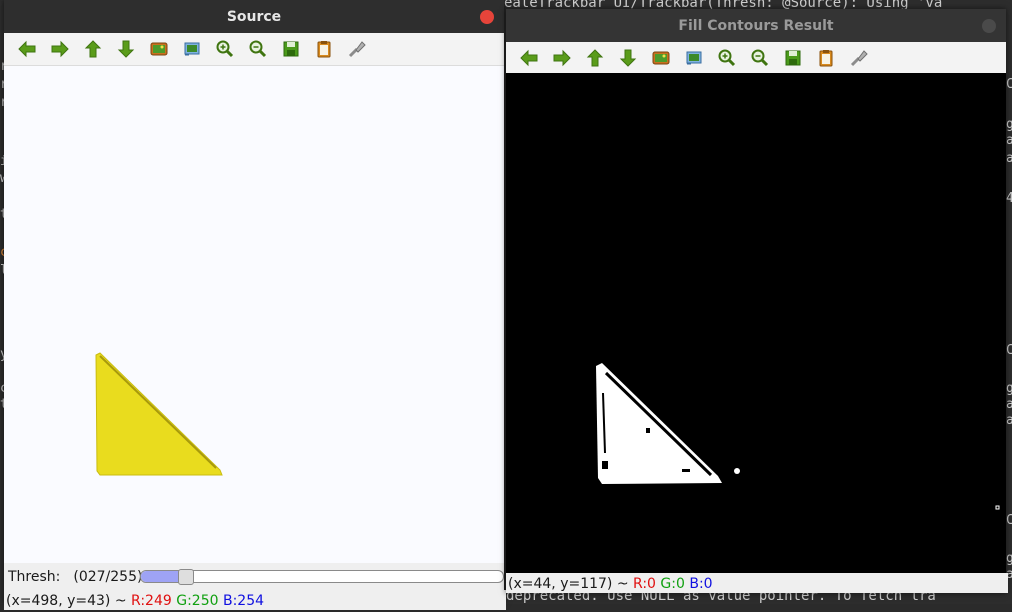 The width and height of the screenshot is (1012, 612). What do you see at coordinates (757, 583) in the screenshot?
I see `result-statusbar: (x=44, y=117) ~ R:0 G:0 B:0` at bounding box center [757, 583].